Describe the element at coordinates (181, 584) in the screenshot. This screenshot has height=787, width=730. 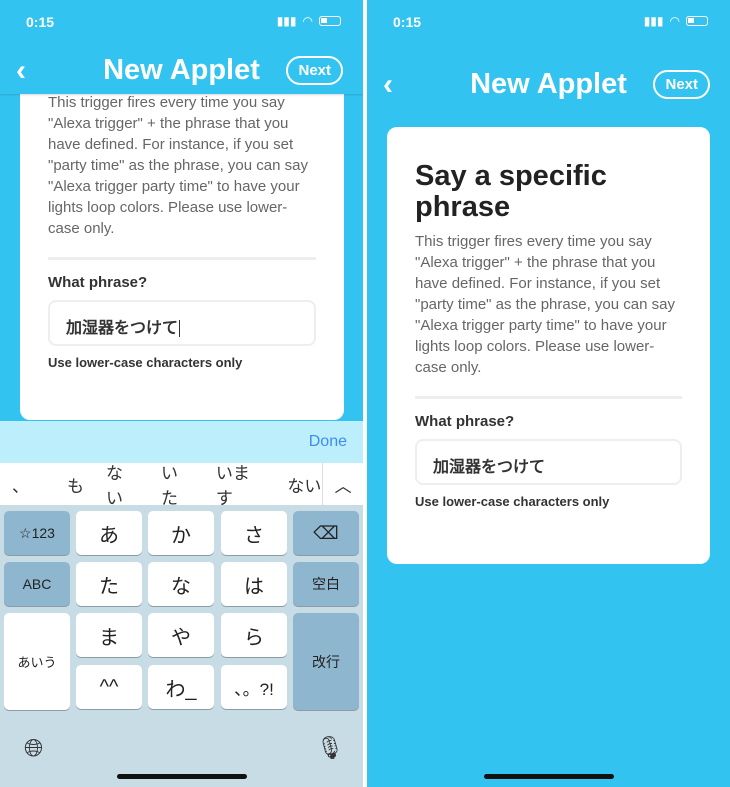
I see `key-na: な` at that location.